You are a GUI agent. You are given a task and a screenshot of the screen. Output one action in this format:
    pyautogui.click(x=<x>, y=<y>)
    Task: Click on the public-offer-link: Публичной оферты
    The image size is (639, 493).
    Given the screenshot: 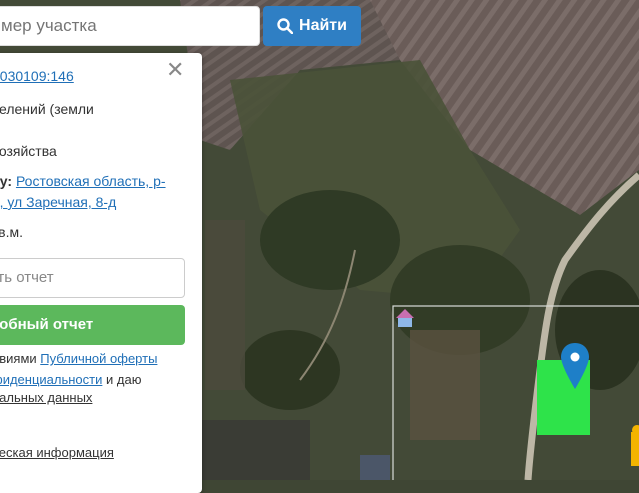 What is the action you would take?
    pyautogui.click(x=98, y=358)
    